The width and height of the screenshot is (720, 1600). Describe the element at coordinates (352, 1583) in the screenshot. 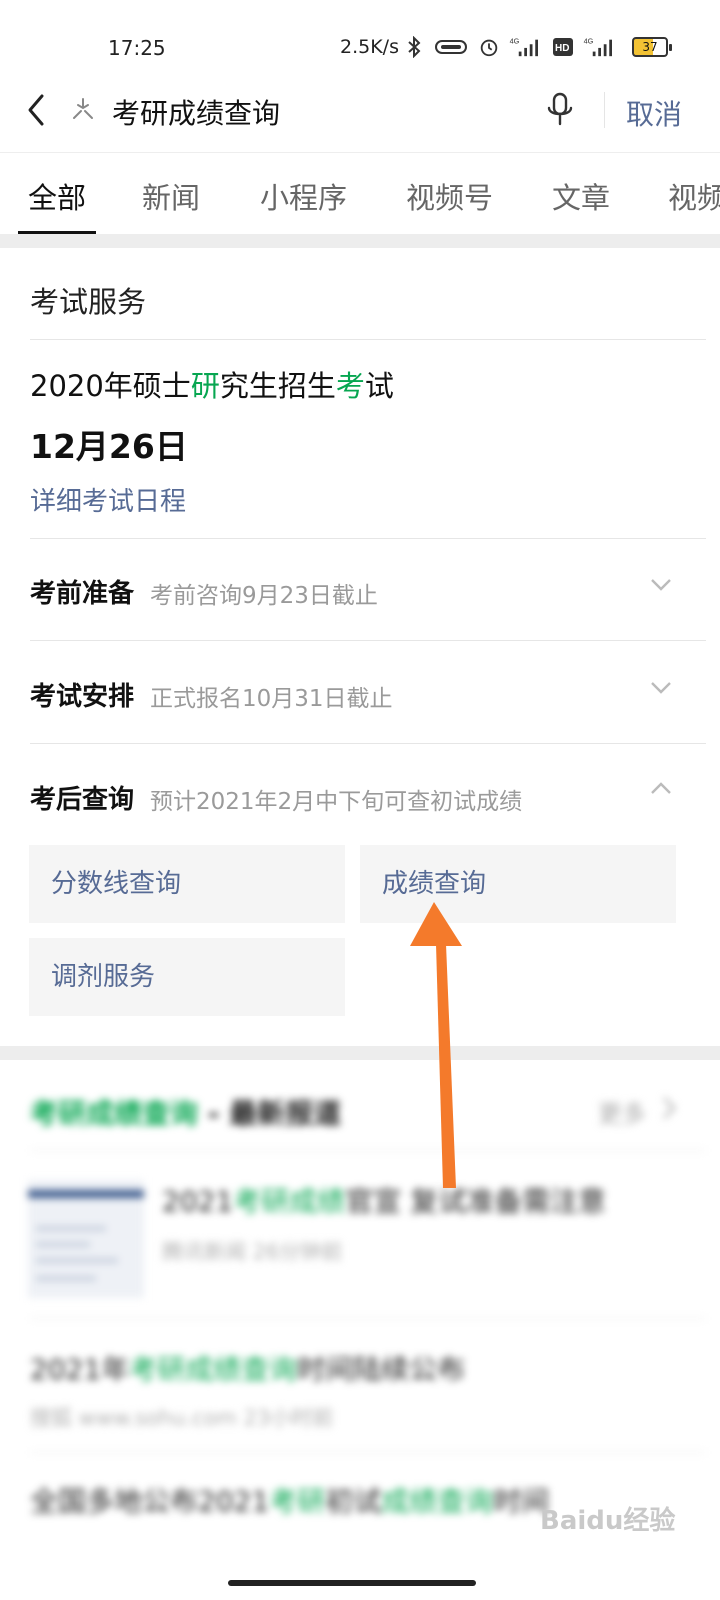

I see `home-indicator` at that location.